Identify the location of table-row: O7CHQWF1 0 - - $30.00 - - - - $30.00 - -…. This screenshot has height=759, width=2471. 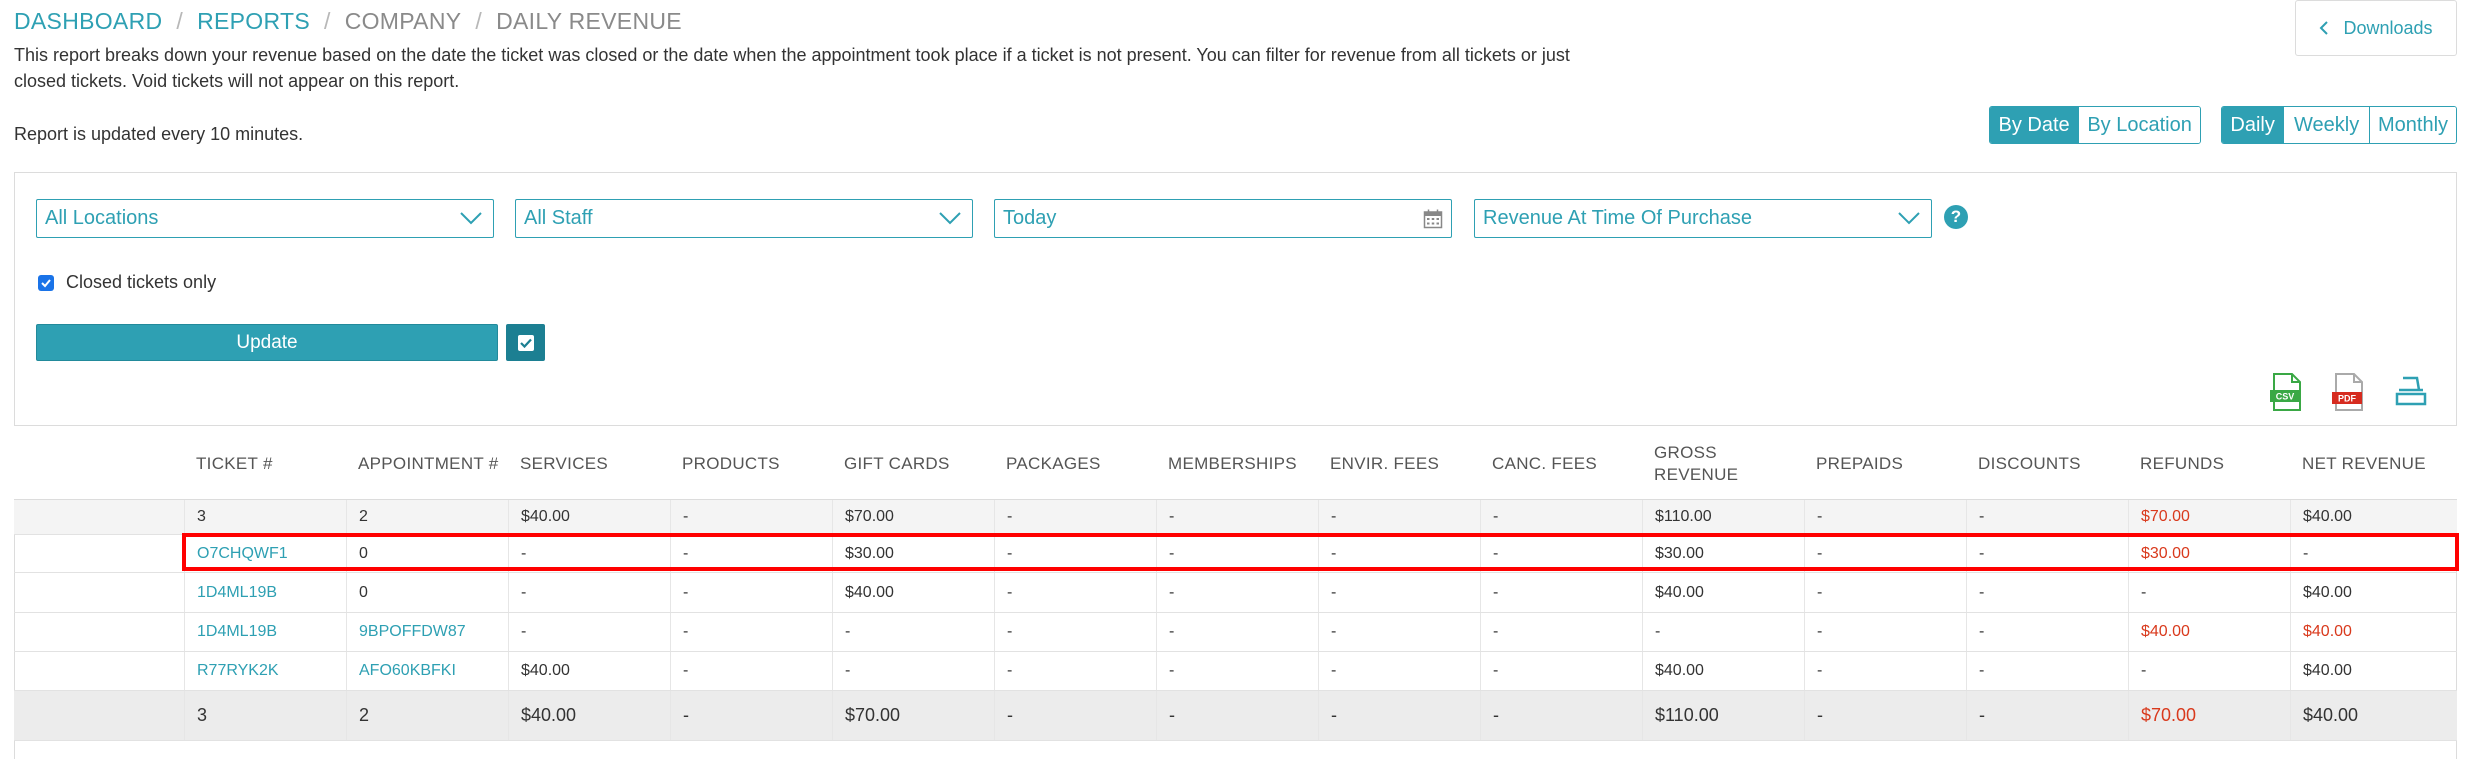
(1235, 554).